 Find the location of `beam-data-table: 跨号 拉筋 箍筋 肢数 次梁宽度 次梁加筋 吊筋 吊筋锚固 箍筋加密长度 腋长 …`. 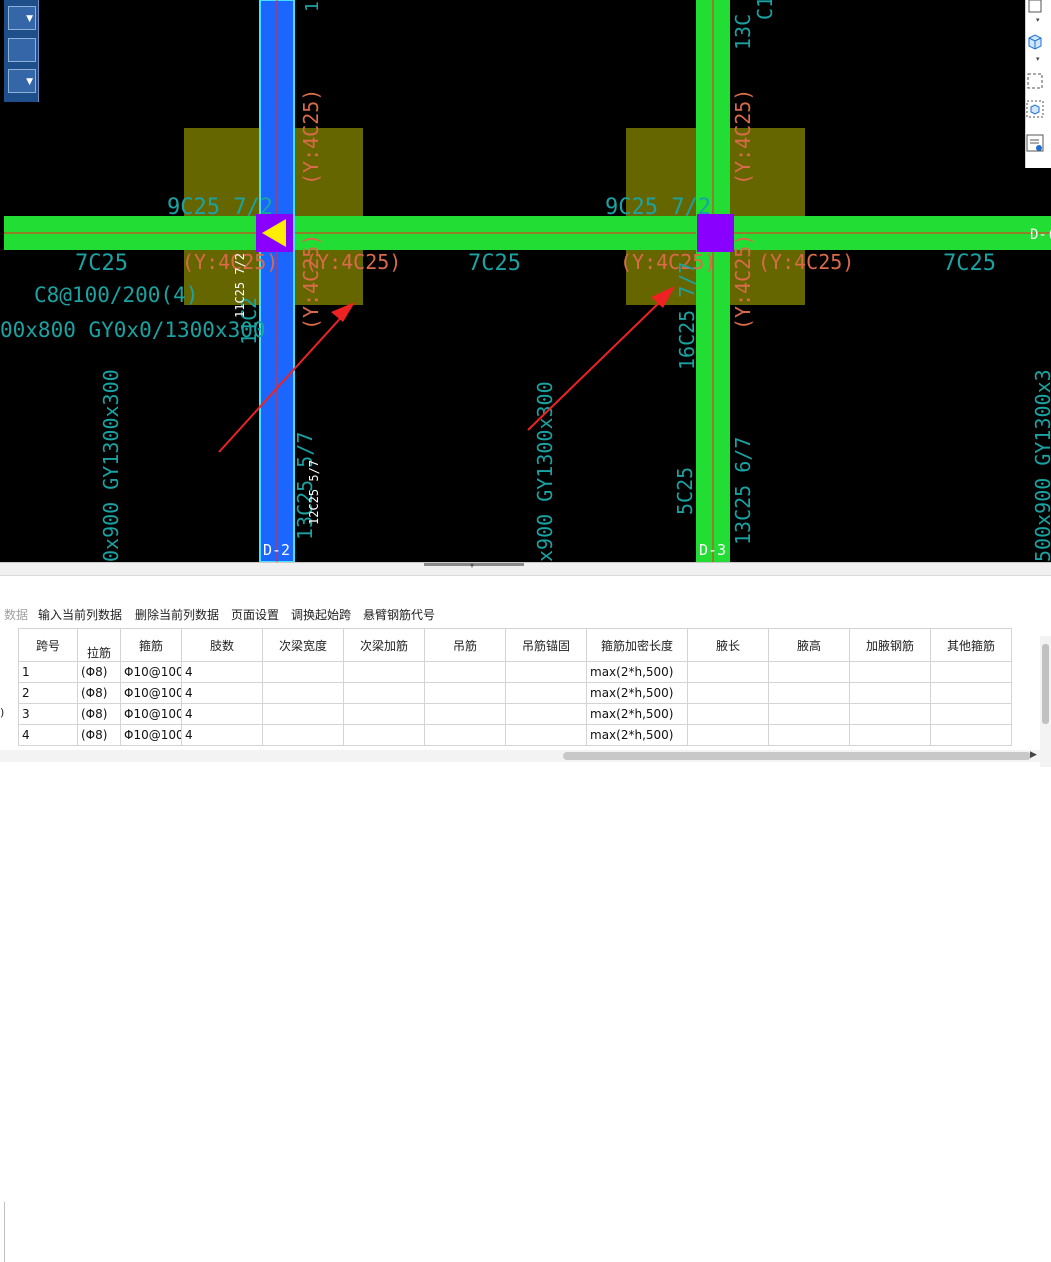

beam-data-table: 跨号 拉筋 箍筋 肢数 次梁宽度 次梁加筋 吊筋 吊筋锚固 箍筋加密长度 腋长 … is located at coordinates (520, 688).